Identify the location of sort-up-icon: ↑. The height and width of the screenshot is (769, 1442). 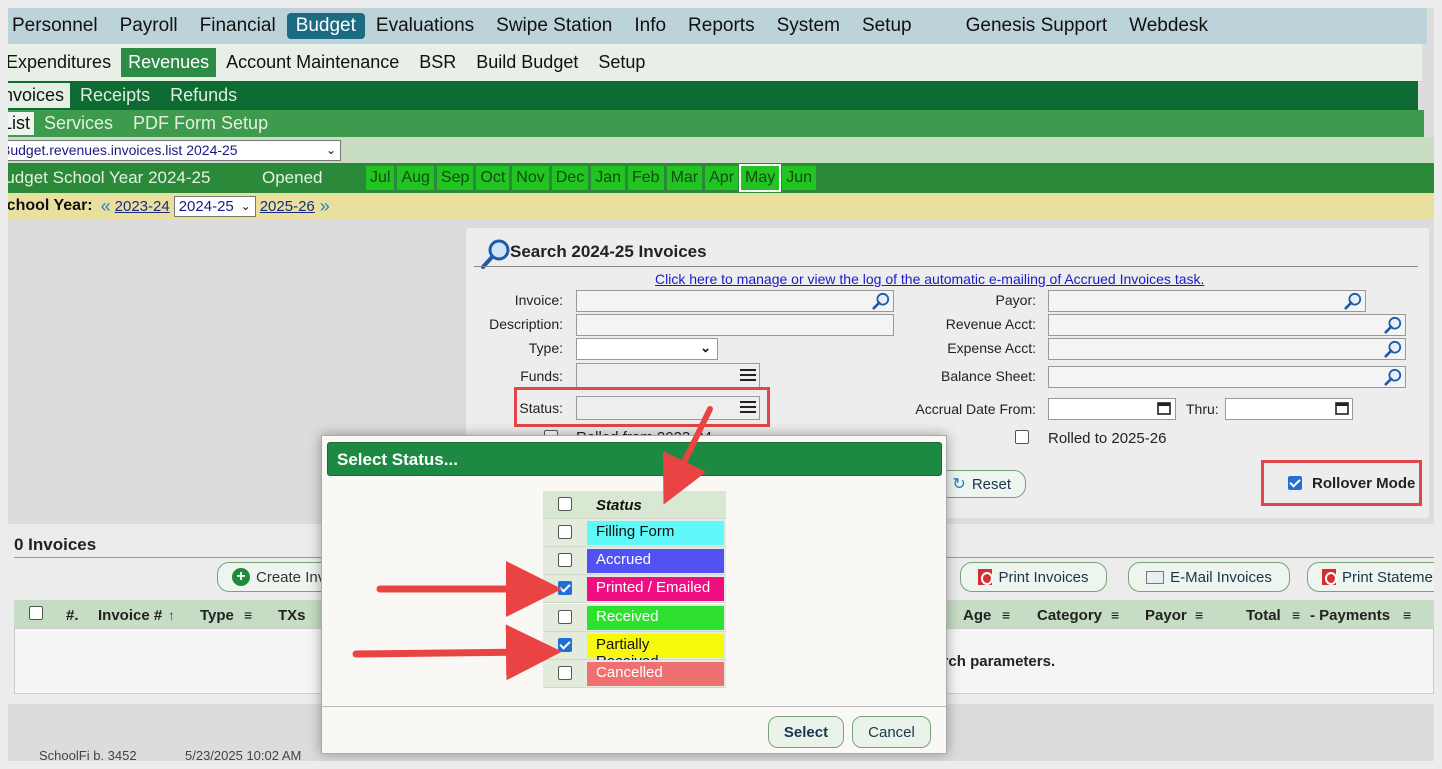
(171, 615).